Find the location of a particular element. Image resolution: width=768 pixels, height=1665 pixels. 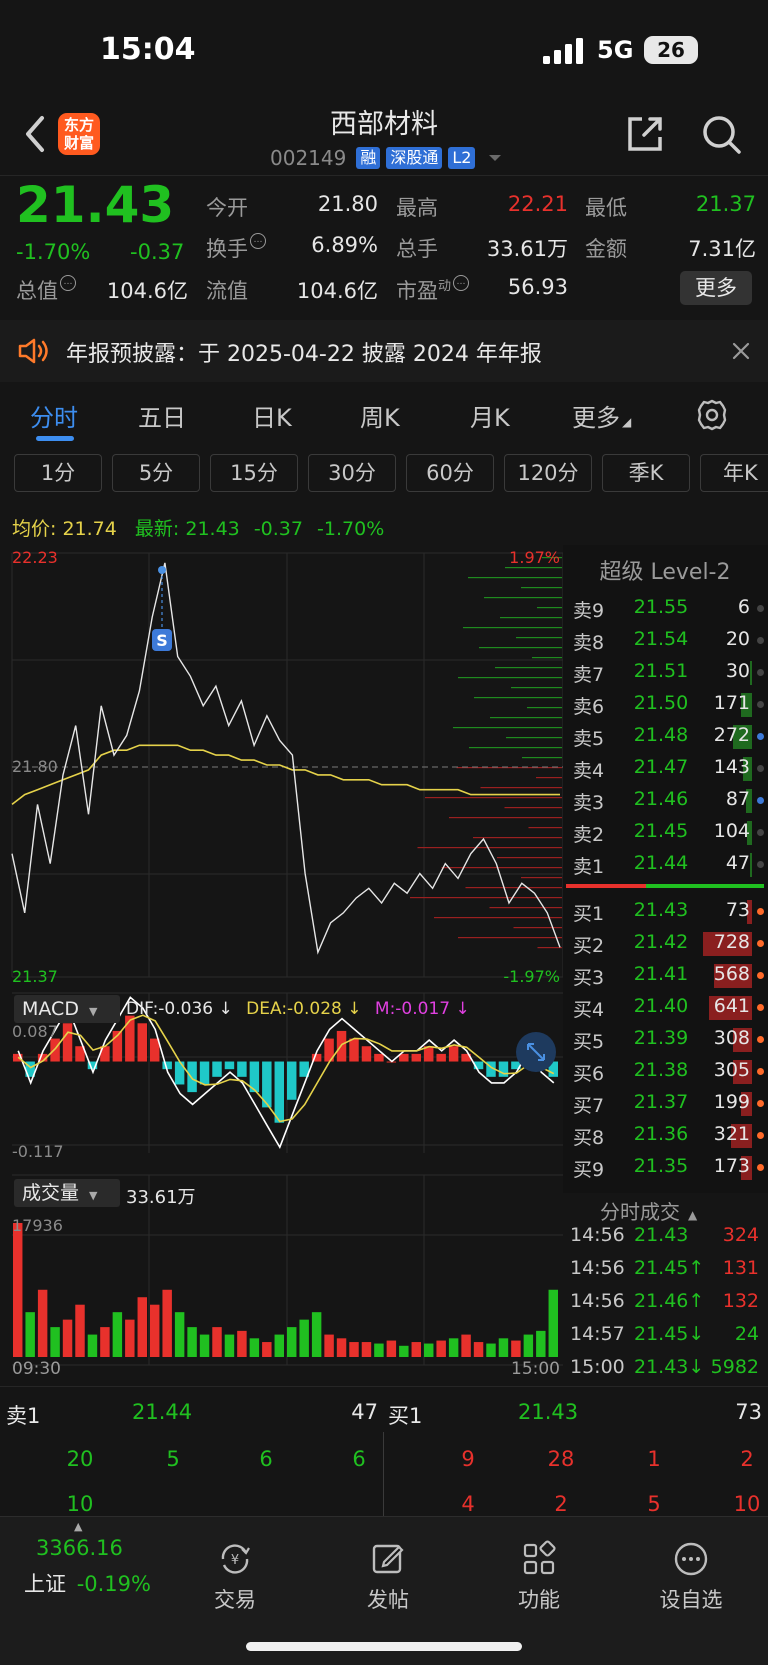

ask-row: 卖2 21.45 104 is located at coordinates (666, 832).